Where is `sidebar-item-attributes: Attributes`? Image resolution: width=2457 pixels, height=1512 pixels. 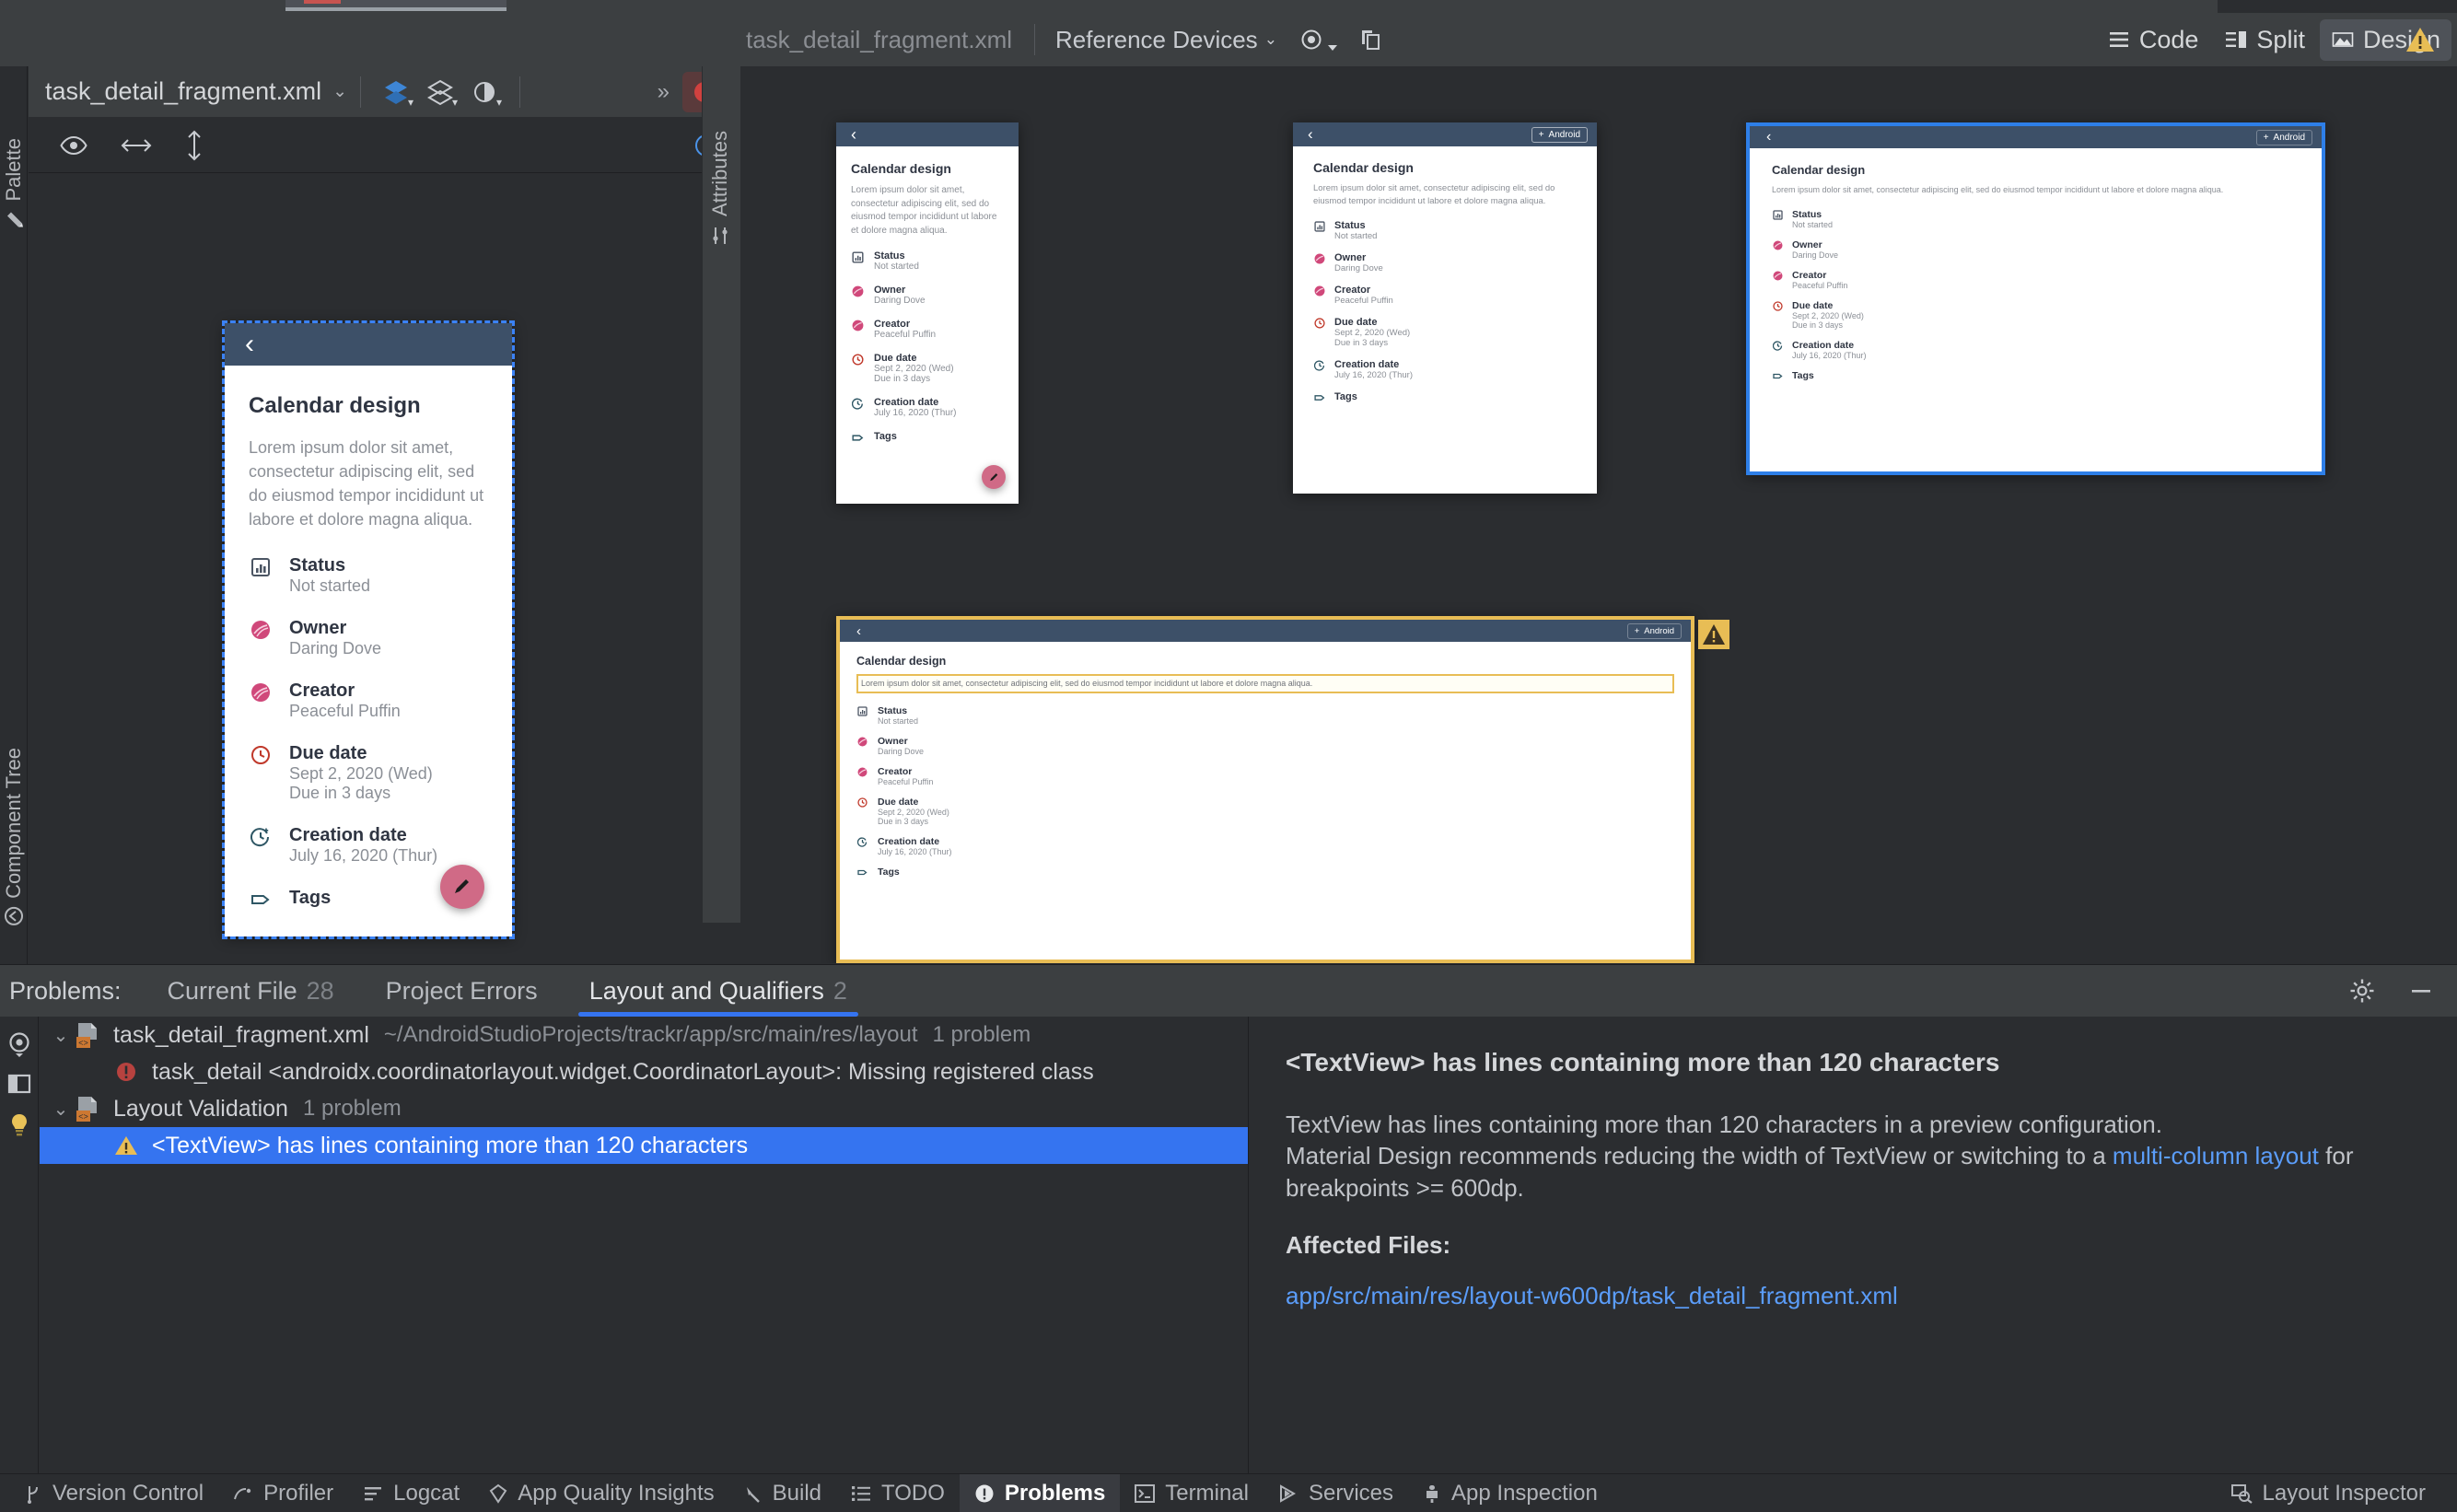 sidebar-item-attributes: Attributes is located at coordinates (720, 188).